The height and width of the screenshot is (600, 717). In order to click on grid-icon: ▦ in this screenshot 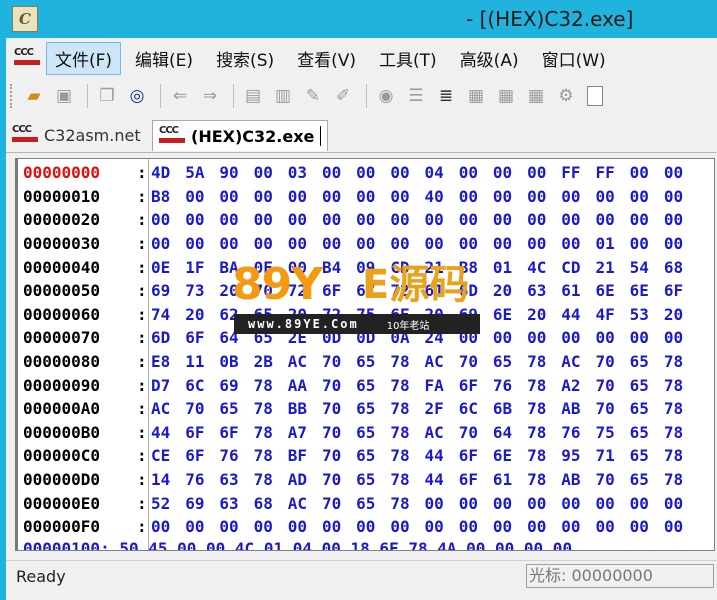, I will do `click(506, 96)`.